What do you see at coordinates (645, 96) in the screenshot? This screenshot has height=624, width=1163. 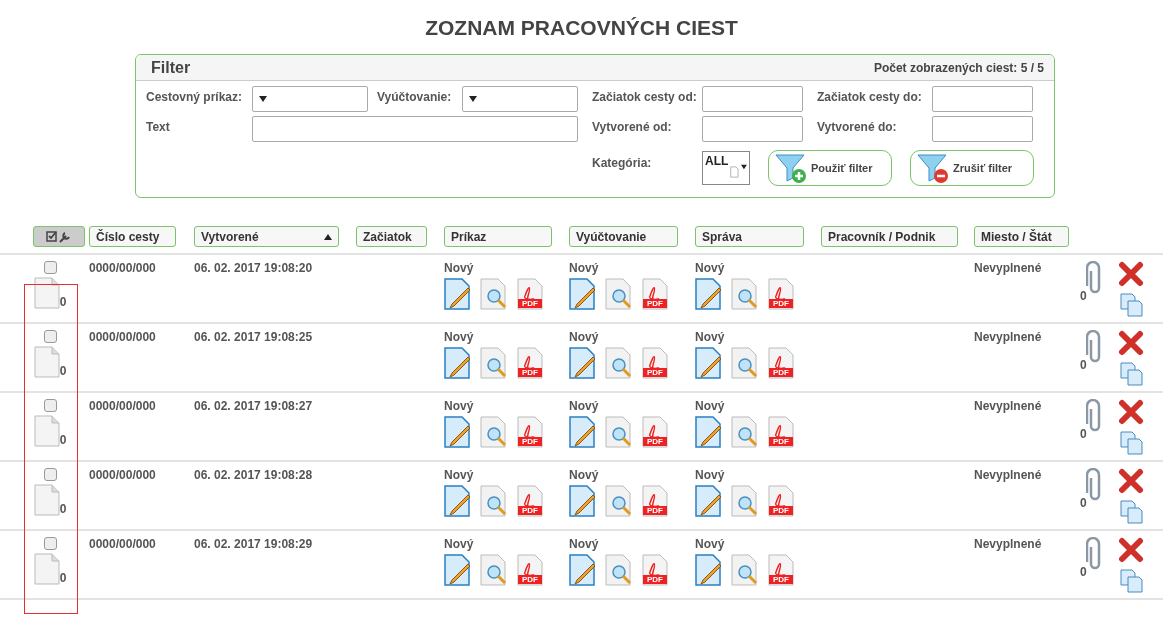 I see `field-label: Začiatok cesty od:` at bounding box center [645, 96].